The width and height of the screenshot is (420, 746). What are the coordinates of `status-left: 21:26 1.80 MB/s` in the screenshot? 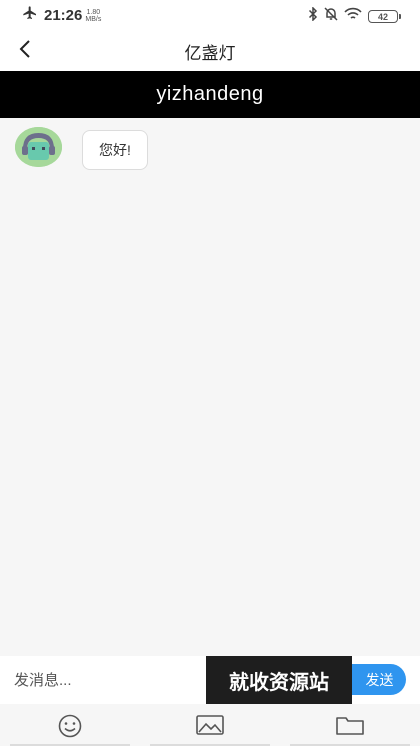 It's located at (61, 15).